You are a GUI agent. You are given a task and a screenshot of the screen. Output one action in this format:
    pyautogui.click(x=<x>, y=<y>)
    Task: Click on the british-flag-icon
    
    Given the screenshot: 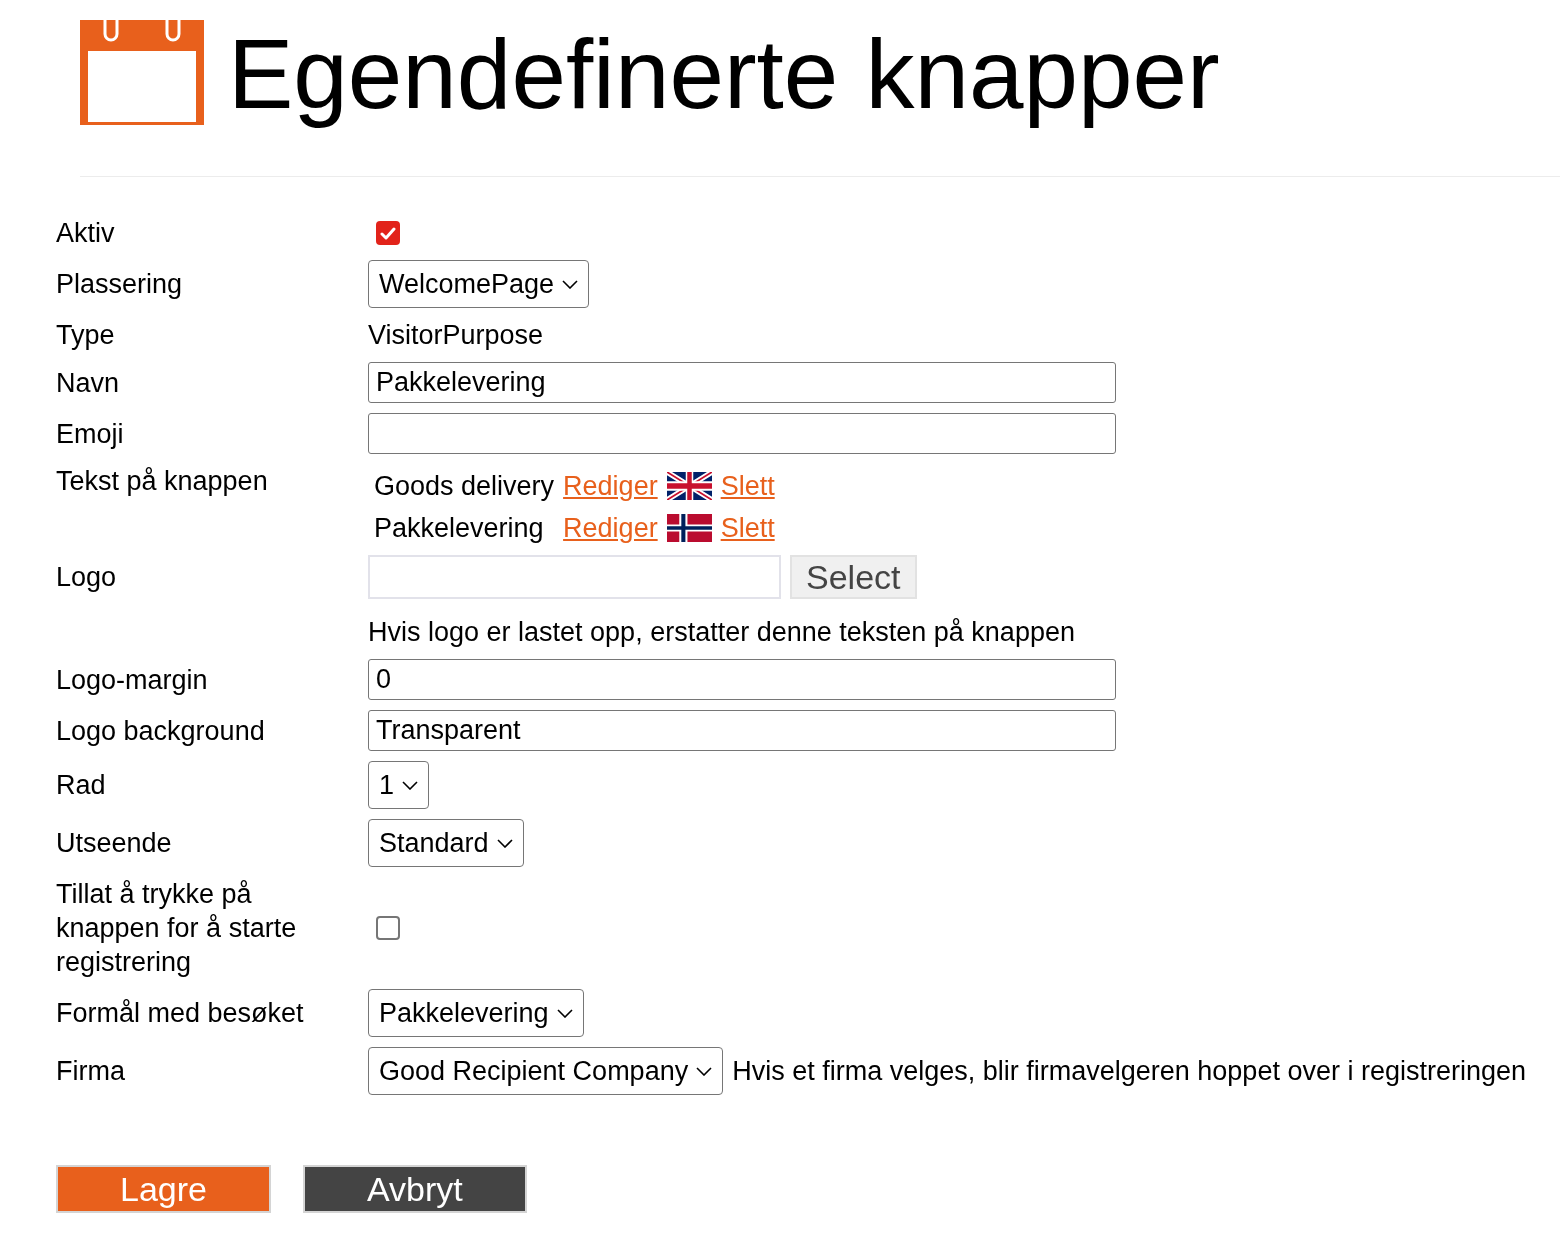 What is the action you would take?
    pyautogui.click(x=689, y=486)
    